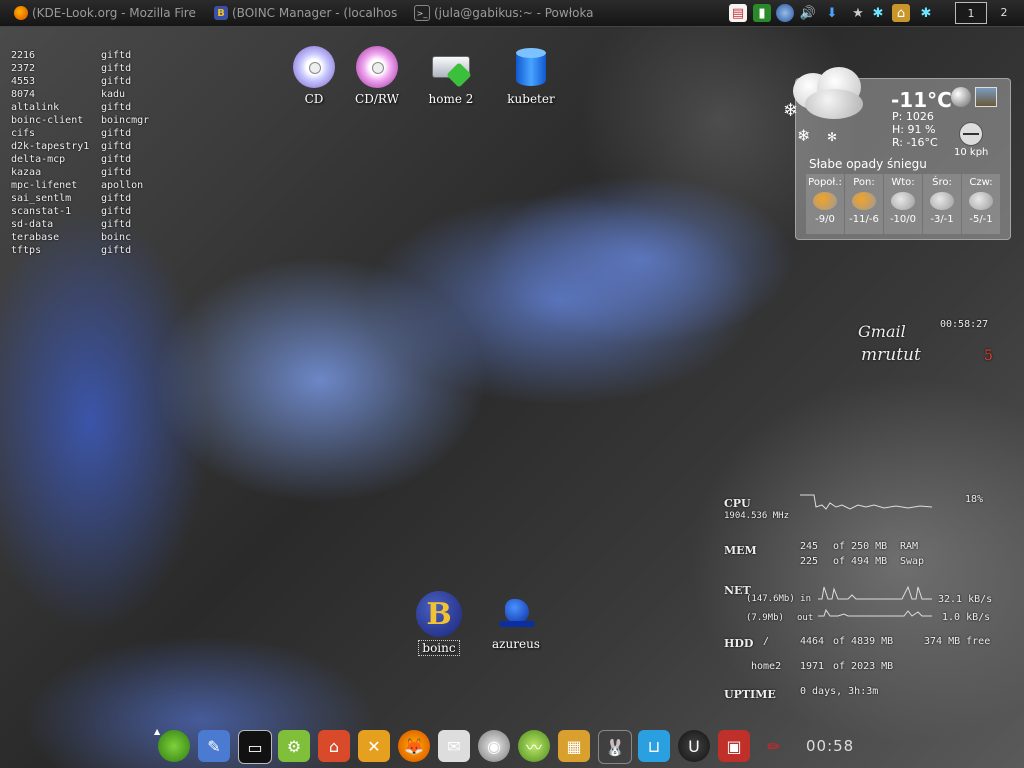 The image size is (1024, 768). I want to click on forecast-day-label: Śro:, so click(942, 182).